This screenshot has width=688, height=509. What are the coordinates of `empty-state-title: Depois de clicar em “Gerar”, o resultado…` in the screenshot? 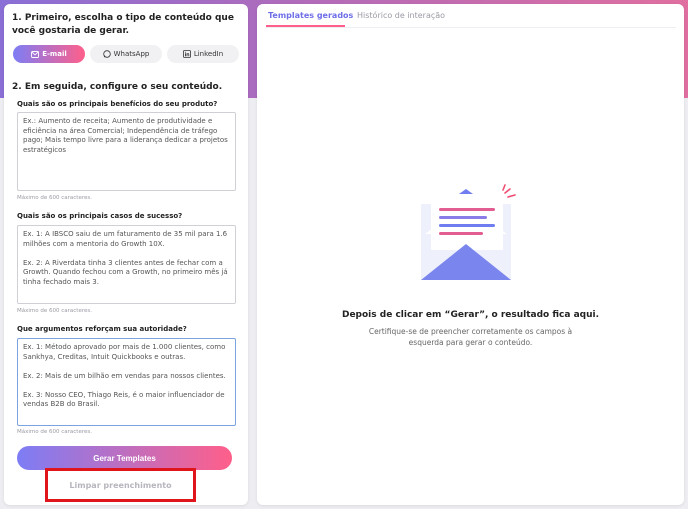 It's located at (470, 315).